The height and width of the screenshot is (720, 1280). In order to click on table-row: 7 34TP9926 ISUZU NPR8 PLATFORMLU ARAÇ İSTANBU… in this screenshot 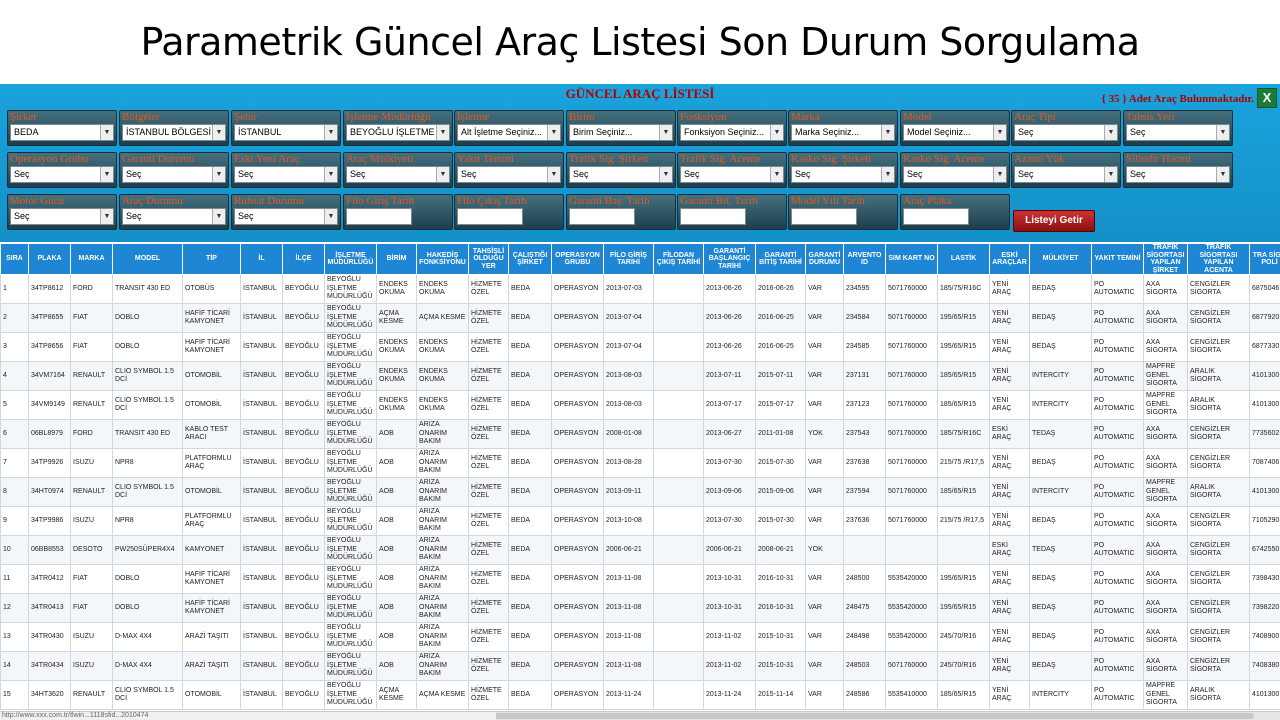, I will do `click(640, 463)`.